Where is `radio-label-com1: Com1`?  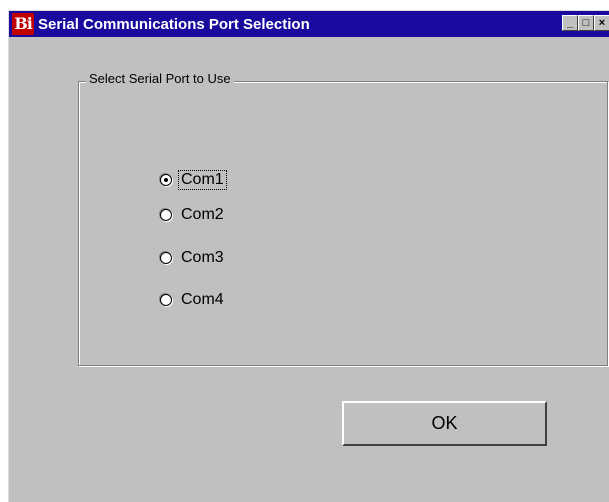
radio-label-com1: Com1 is located at coordinates (202, 180).